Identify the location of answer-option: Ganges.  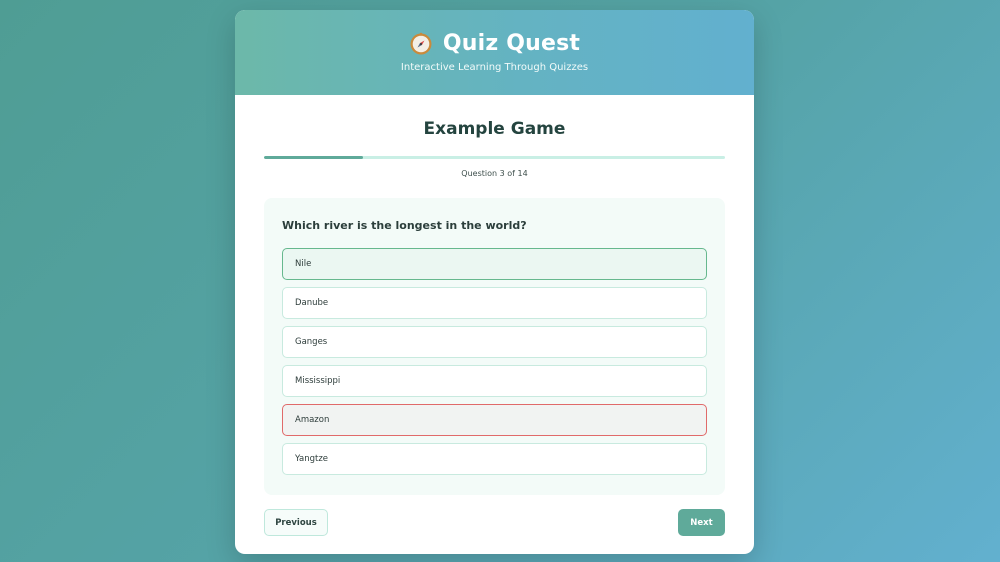
(494, 342).